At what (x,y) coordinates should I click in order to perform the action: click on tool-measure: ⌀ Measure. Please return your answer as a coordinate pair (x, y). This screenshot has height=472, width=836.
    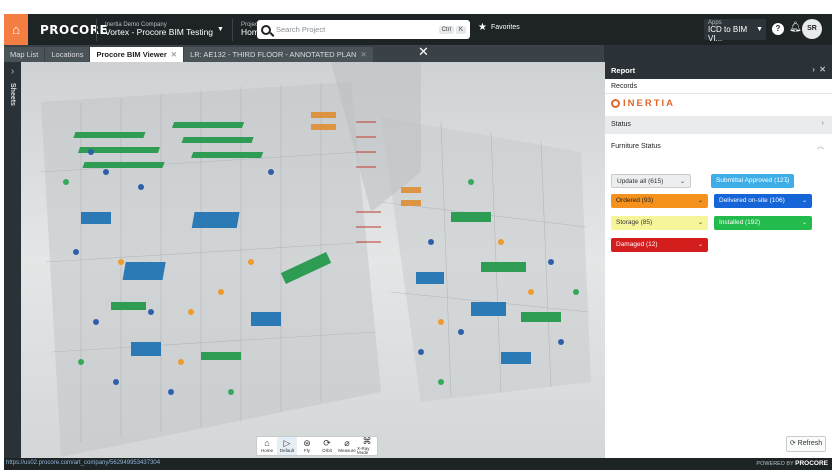
    Looking at the image, I should click on (347, 446).